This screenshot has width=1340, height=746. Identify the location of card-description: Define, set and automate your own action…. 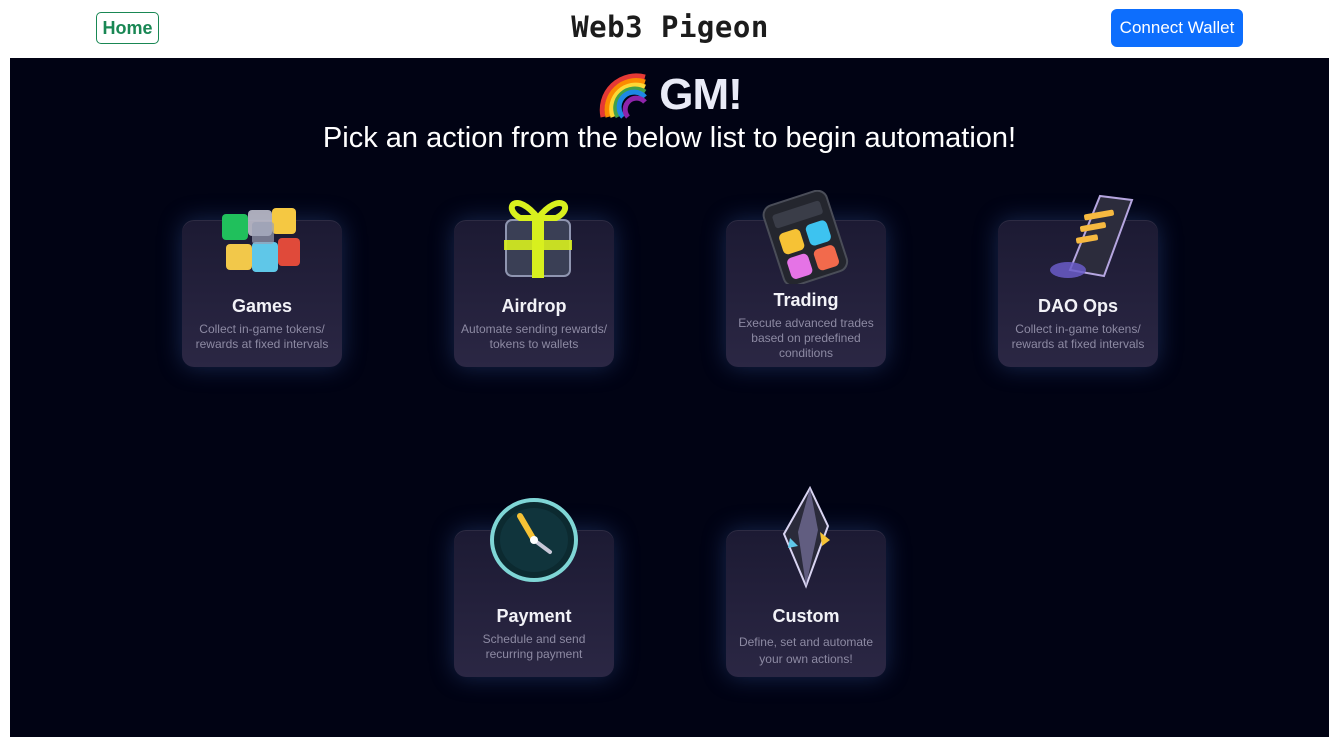
(806, 650).